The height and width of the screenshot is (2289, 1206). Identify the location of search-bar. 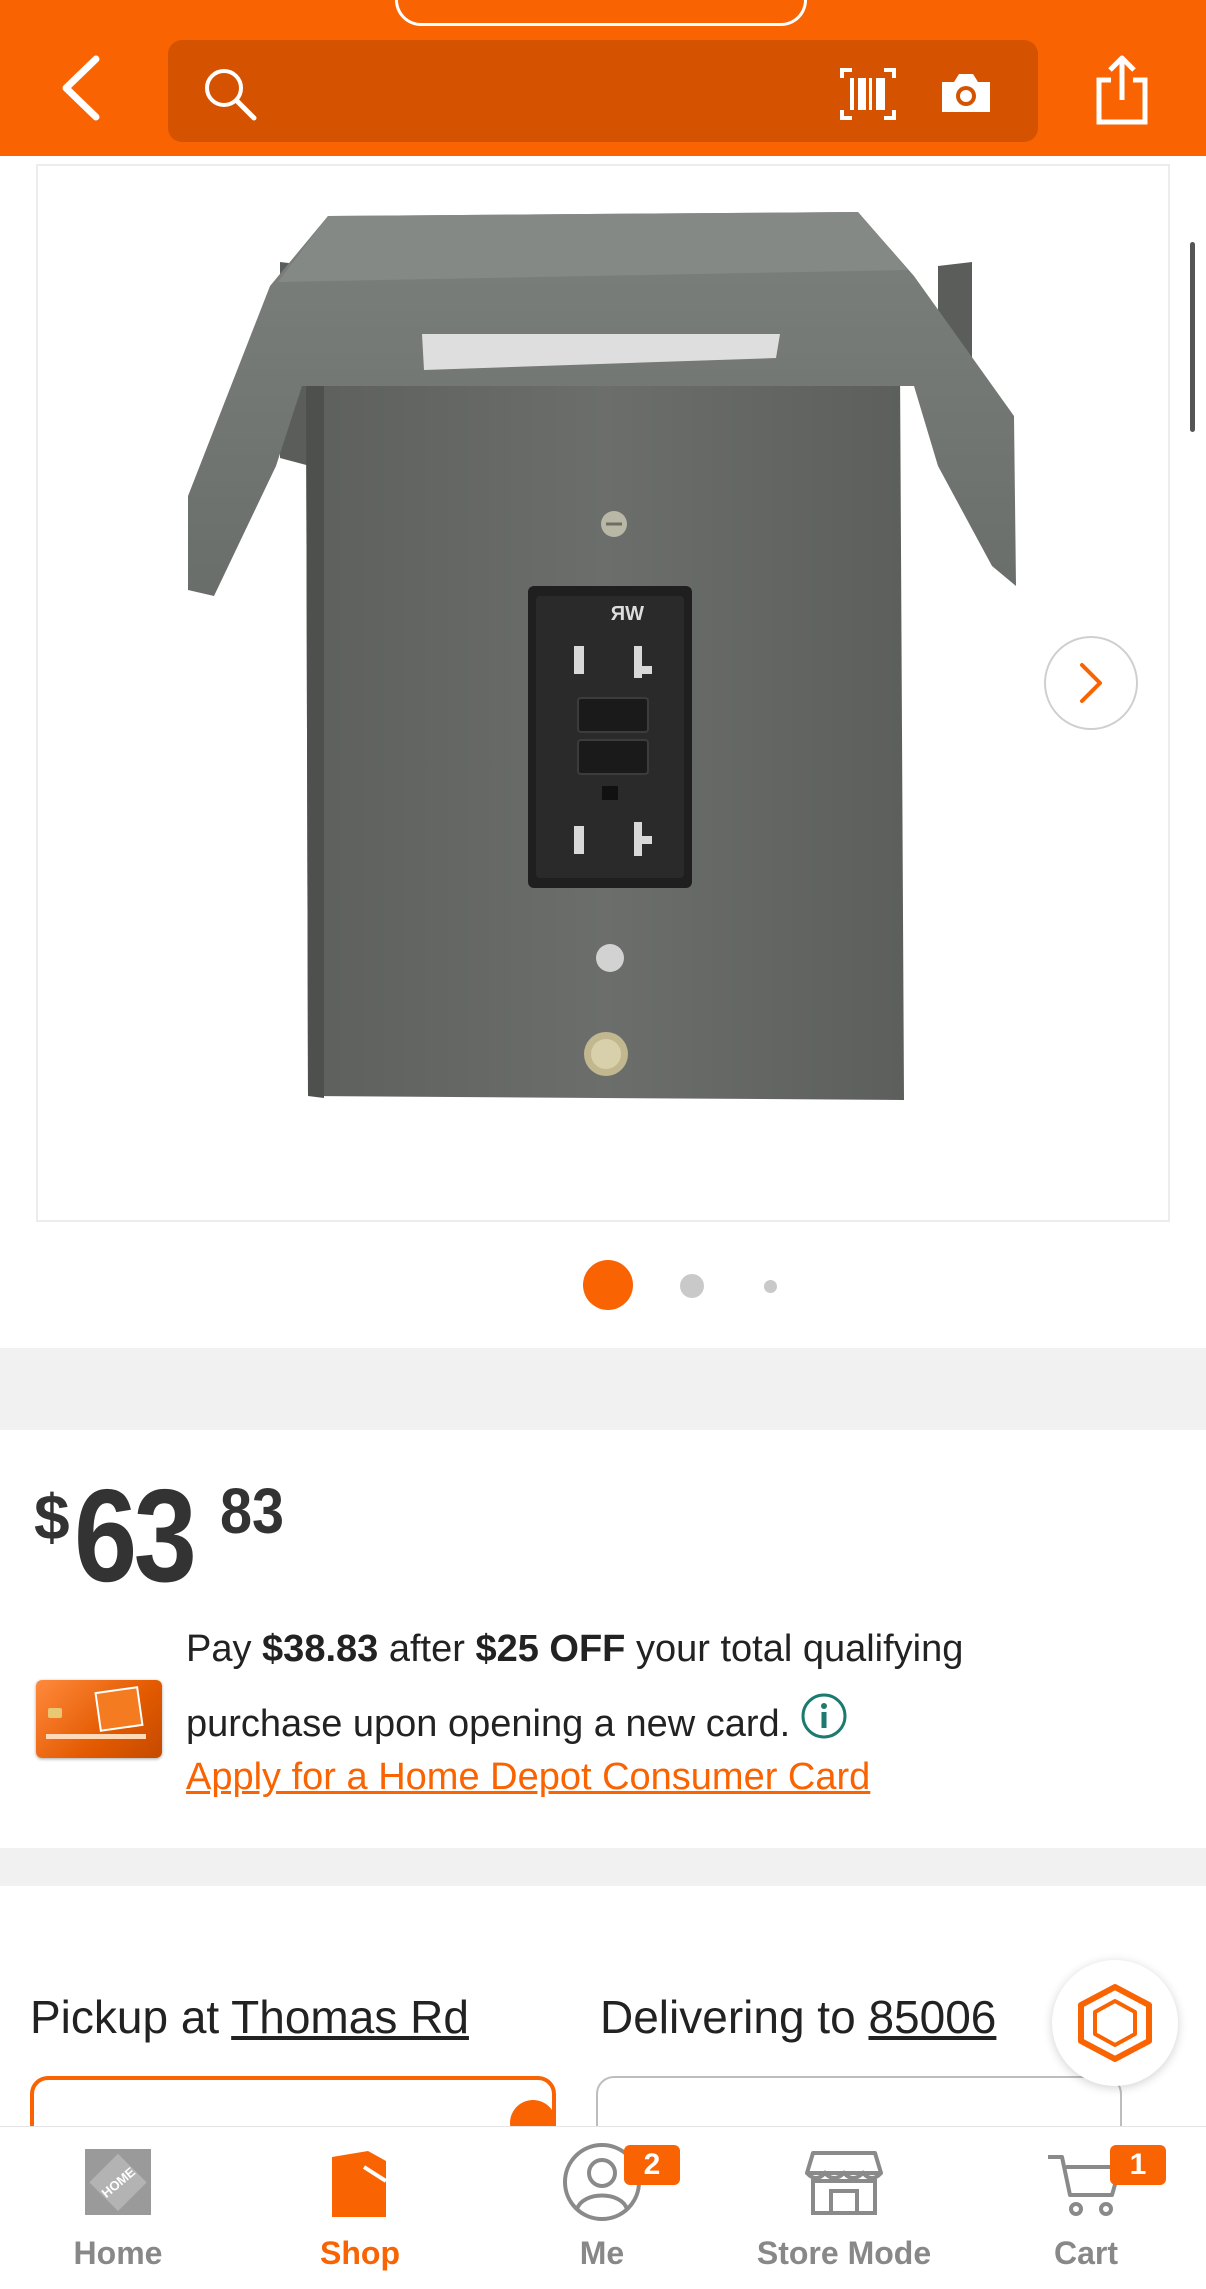
(603, 91).